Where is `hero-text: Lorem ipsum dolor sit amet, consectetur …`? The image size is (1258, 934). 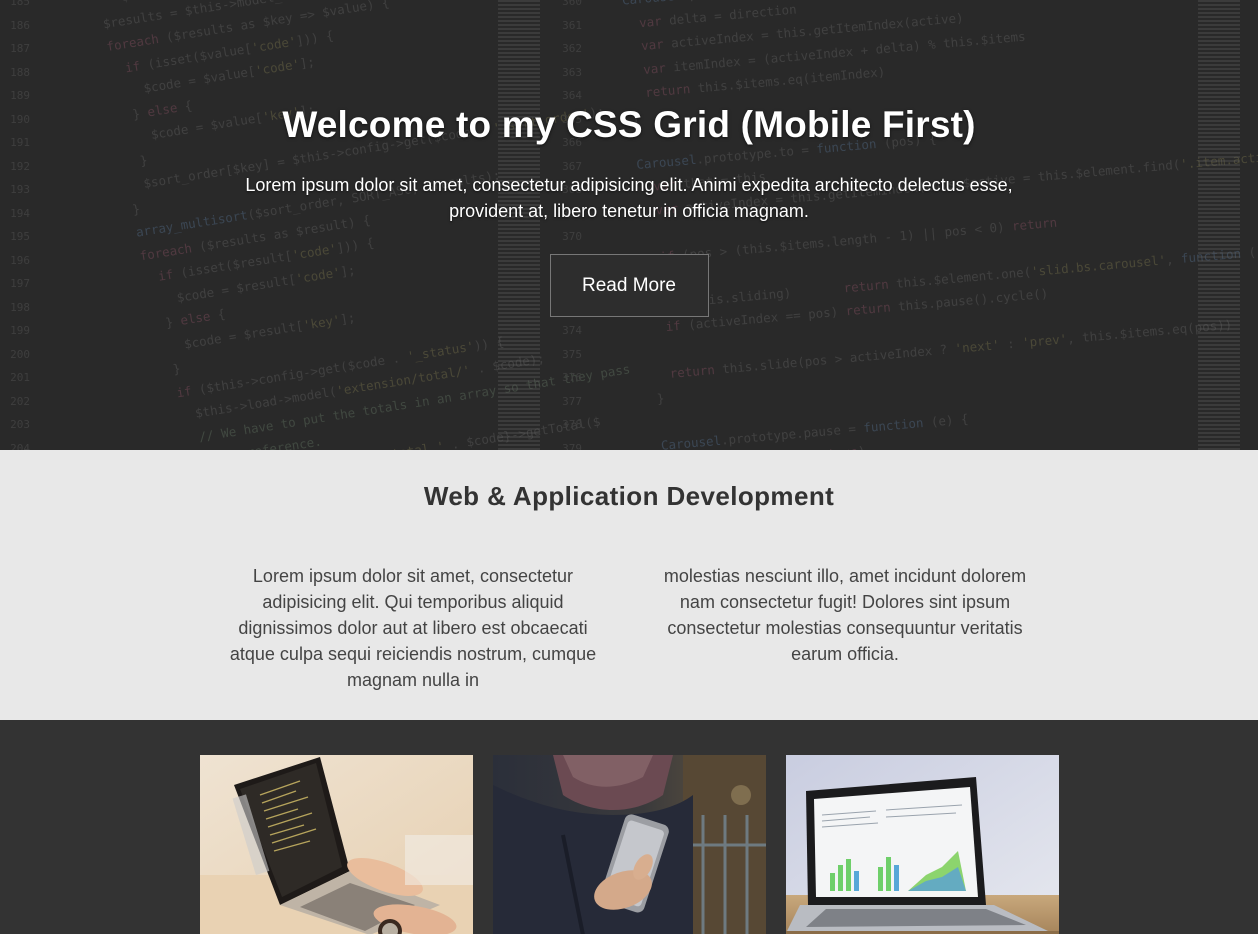
hero-text: Lorem ipsum dolor sit amet, consectetur … is located at coordinates (629, 198).